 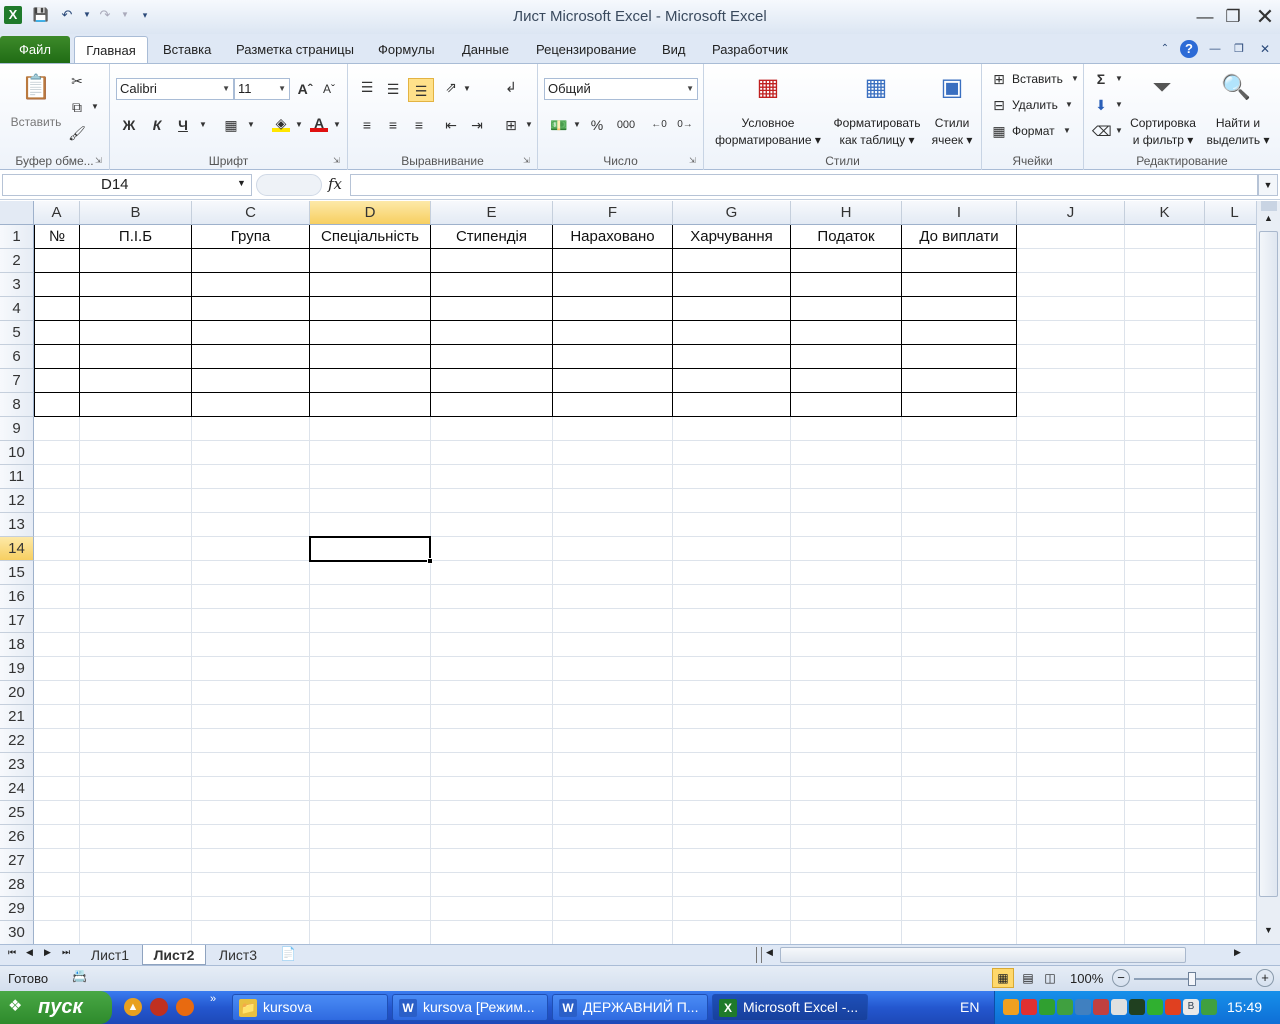 What do you see at coordinates (1071, 309) in the screenshot?
I see `cell-j4` at bounding box center [1071, 309].